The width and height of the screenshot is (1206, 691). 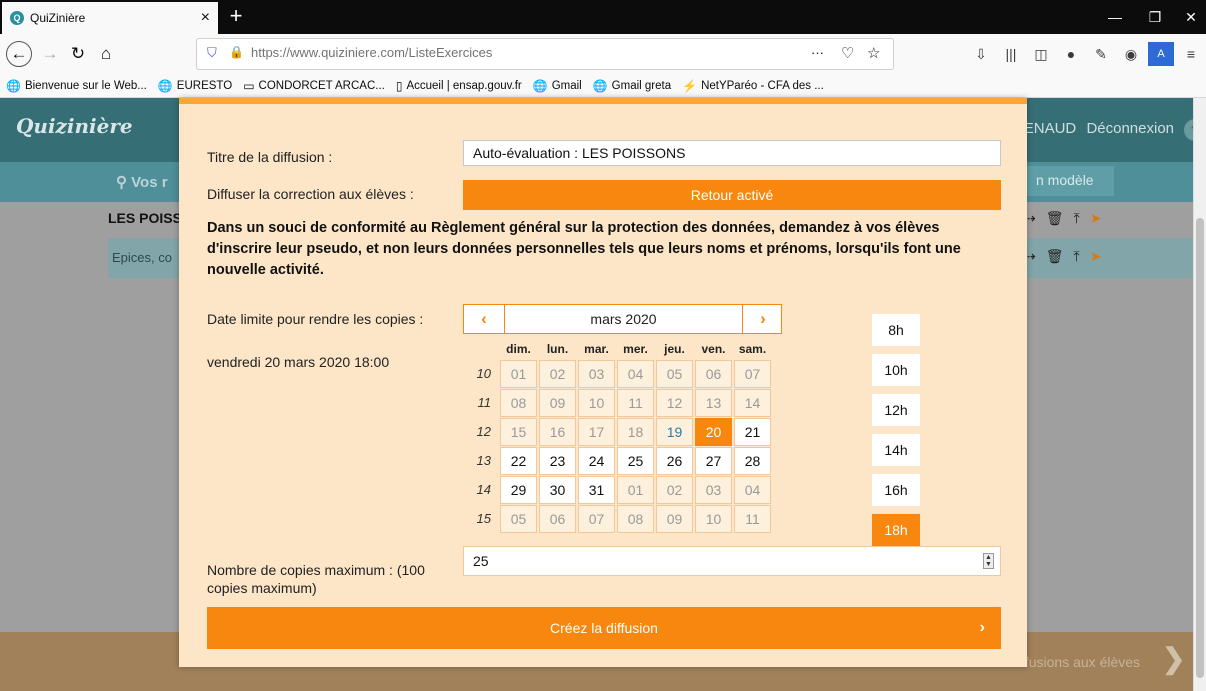 I want to click on calendar-day: 17, so click(x=596, y=432).